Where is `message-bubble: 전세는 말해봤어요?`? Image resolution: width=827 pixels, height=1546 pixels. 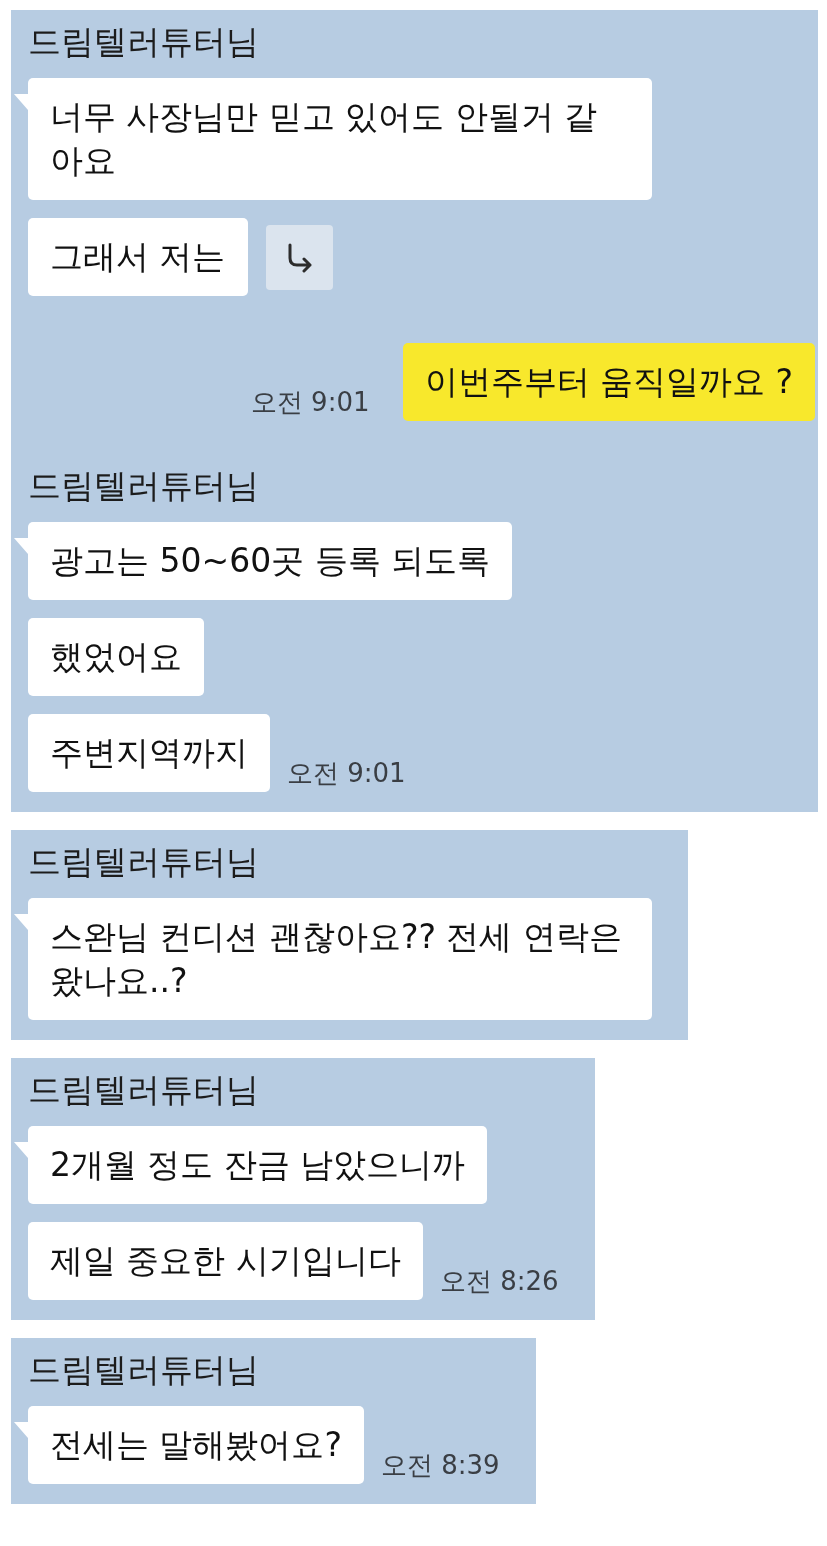 message-bubble: 전세는 말해봤어요? is located at coordinates (196, 1445).